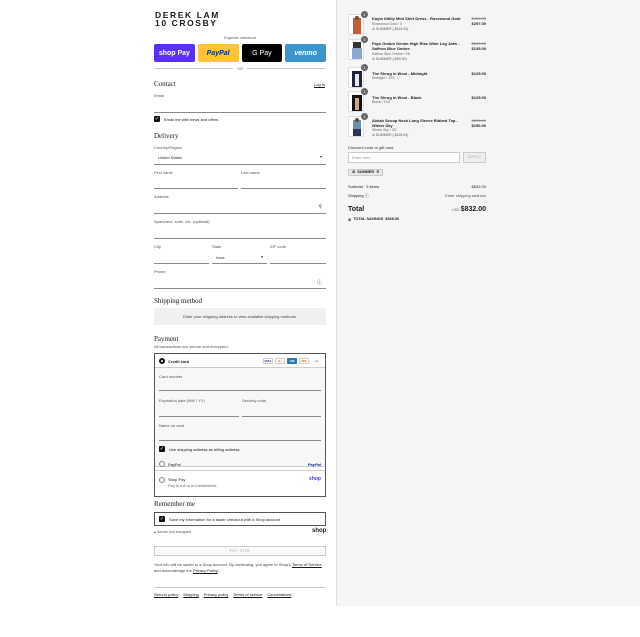 This screenshot has width=640, height=637. What do you see at coordinates (162, 449) in the screenshot?
I see `billing-same-checkbox: ✓` at bounding box center [162, 449].